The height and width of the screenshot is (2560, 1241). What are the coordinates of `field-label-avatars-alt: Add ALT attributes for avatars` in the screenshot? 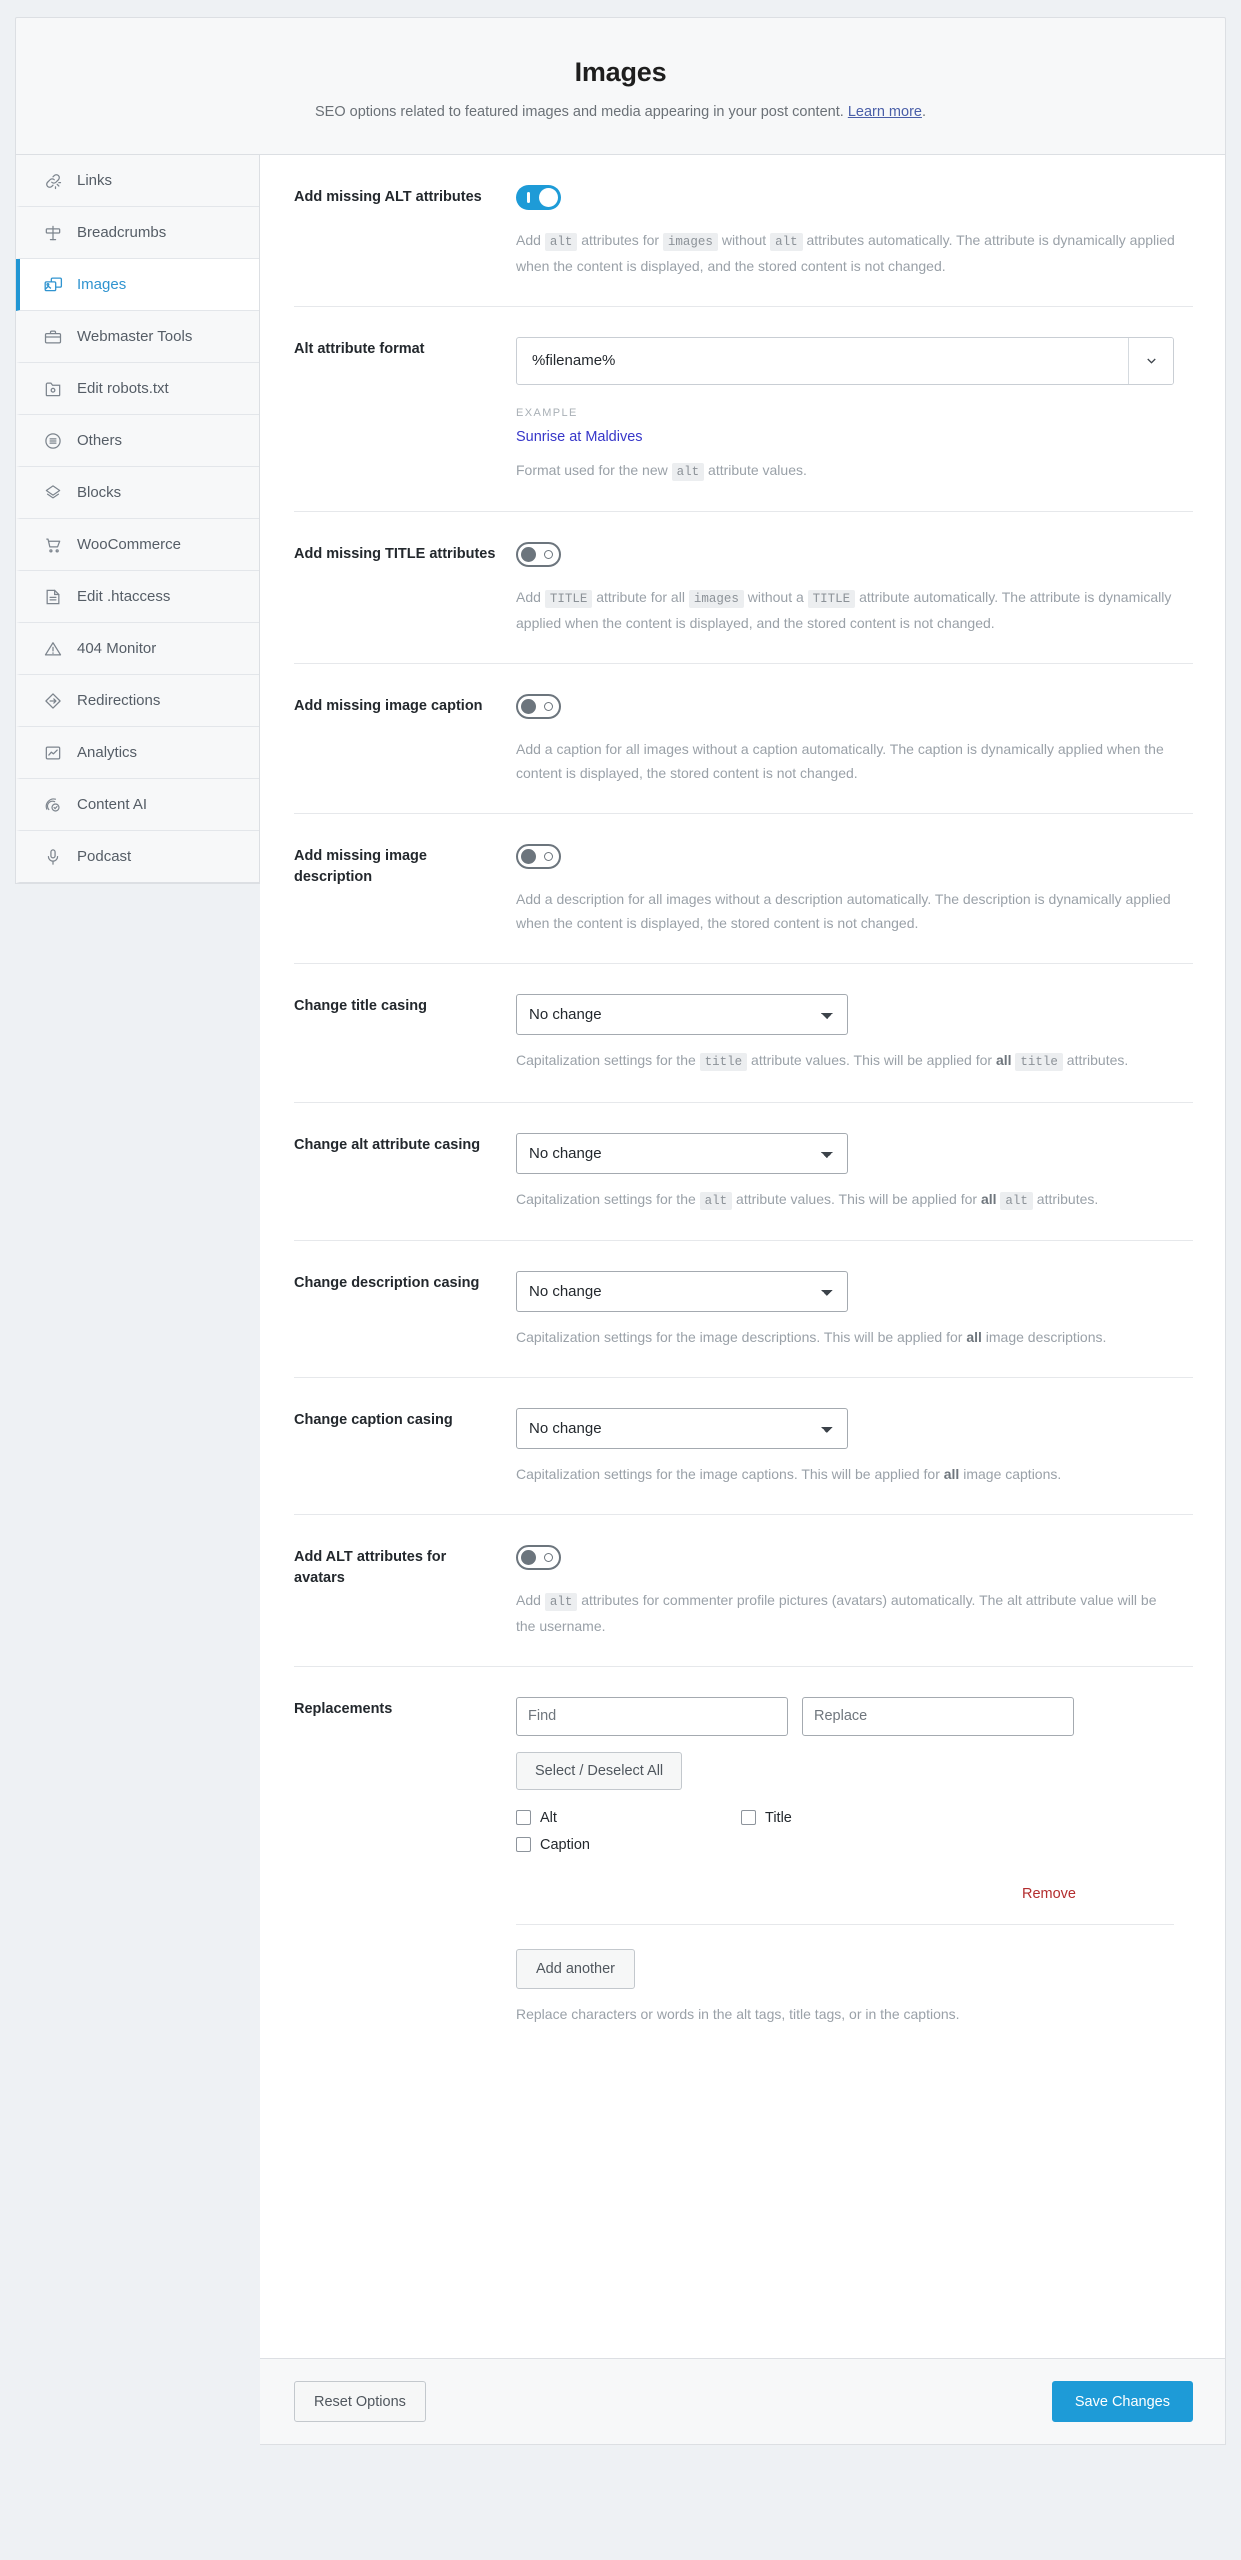 It's located at (370, 1568).